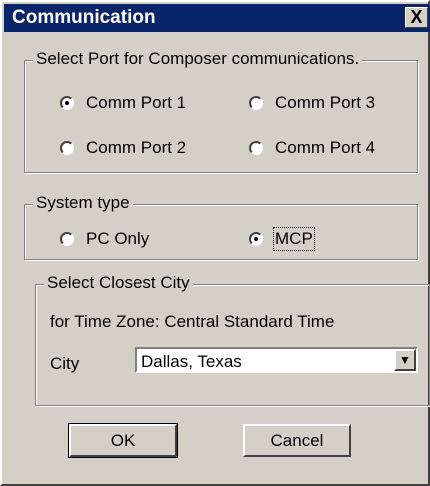 This screenshot has width=430, height=486. I want to click on dialog-title: Communication, so click(84, 17).